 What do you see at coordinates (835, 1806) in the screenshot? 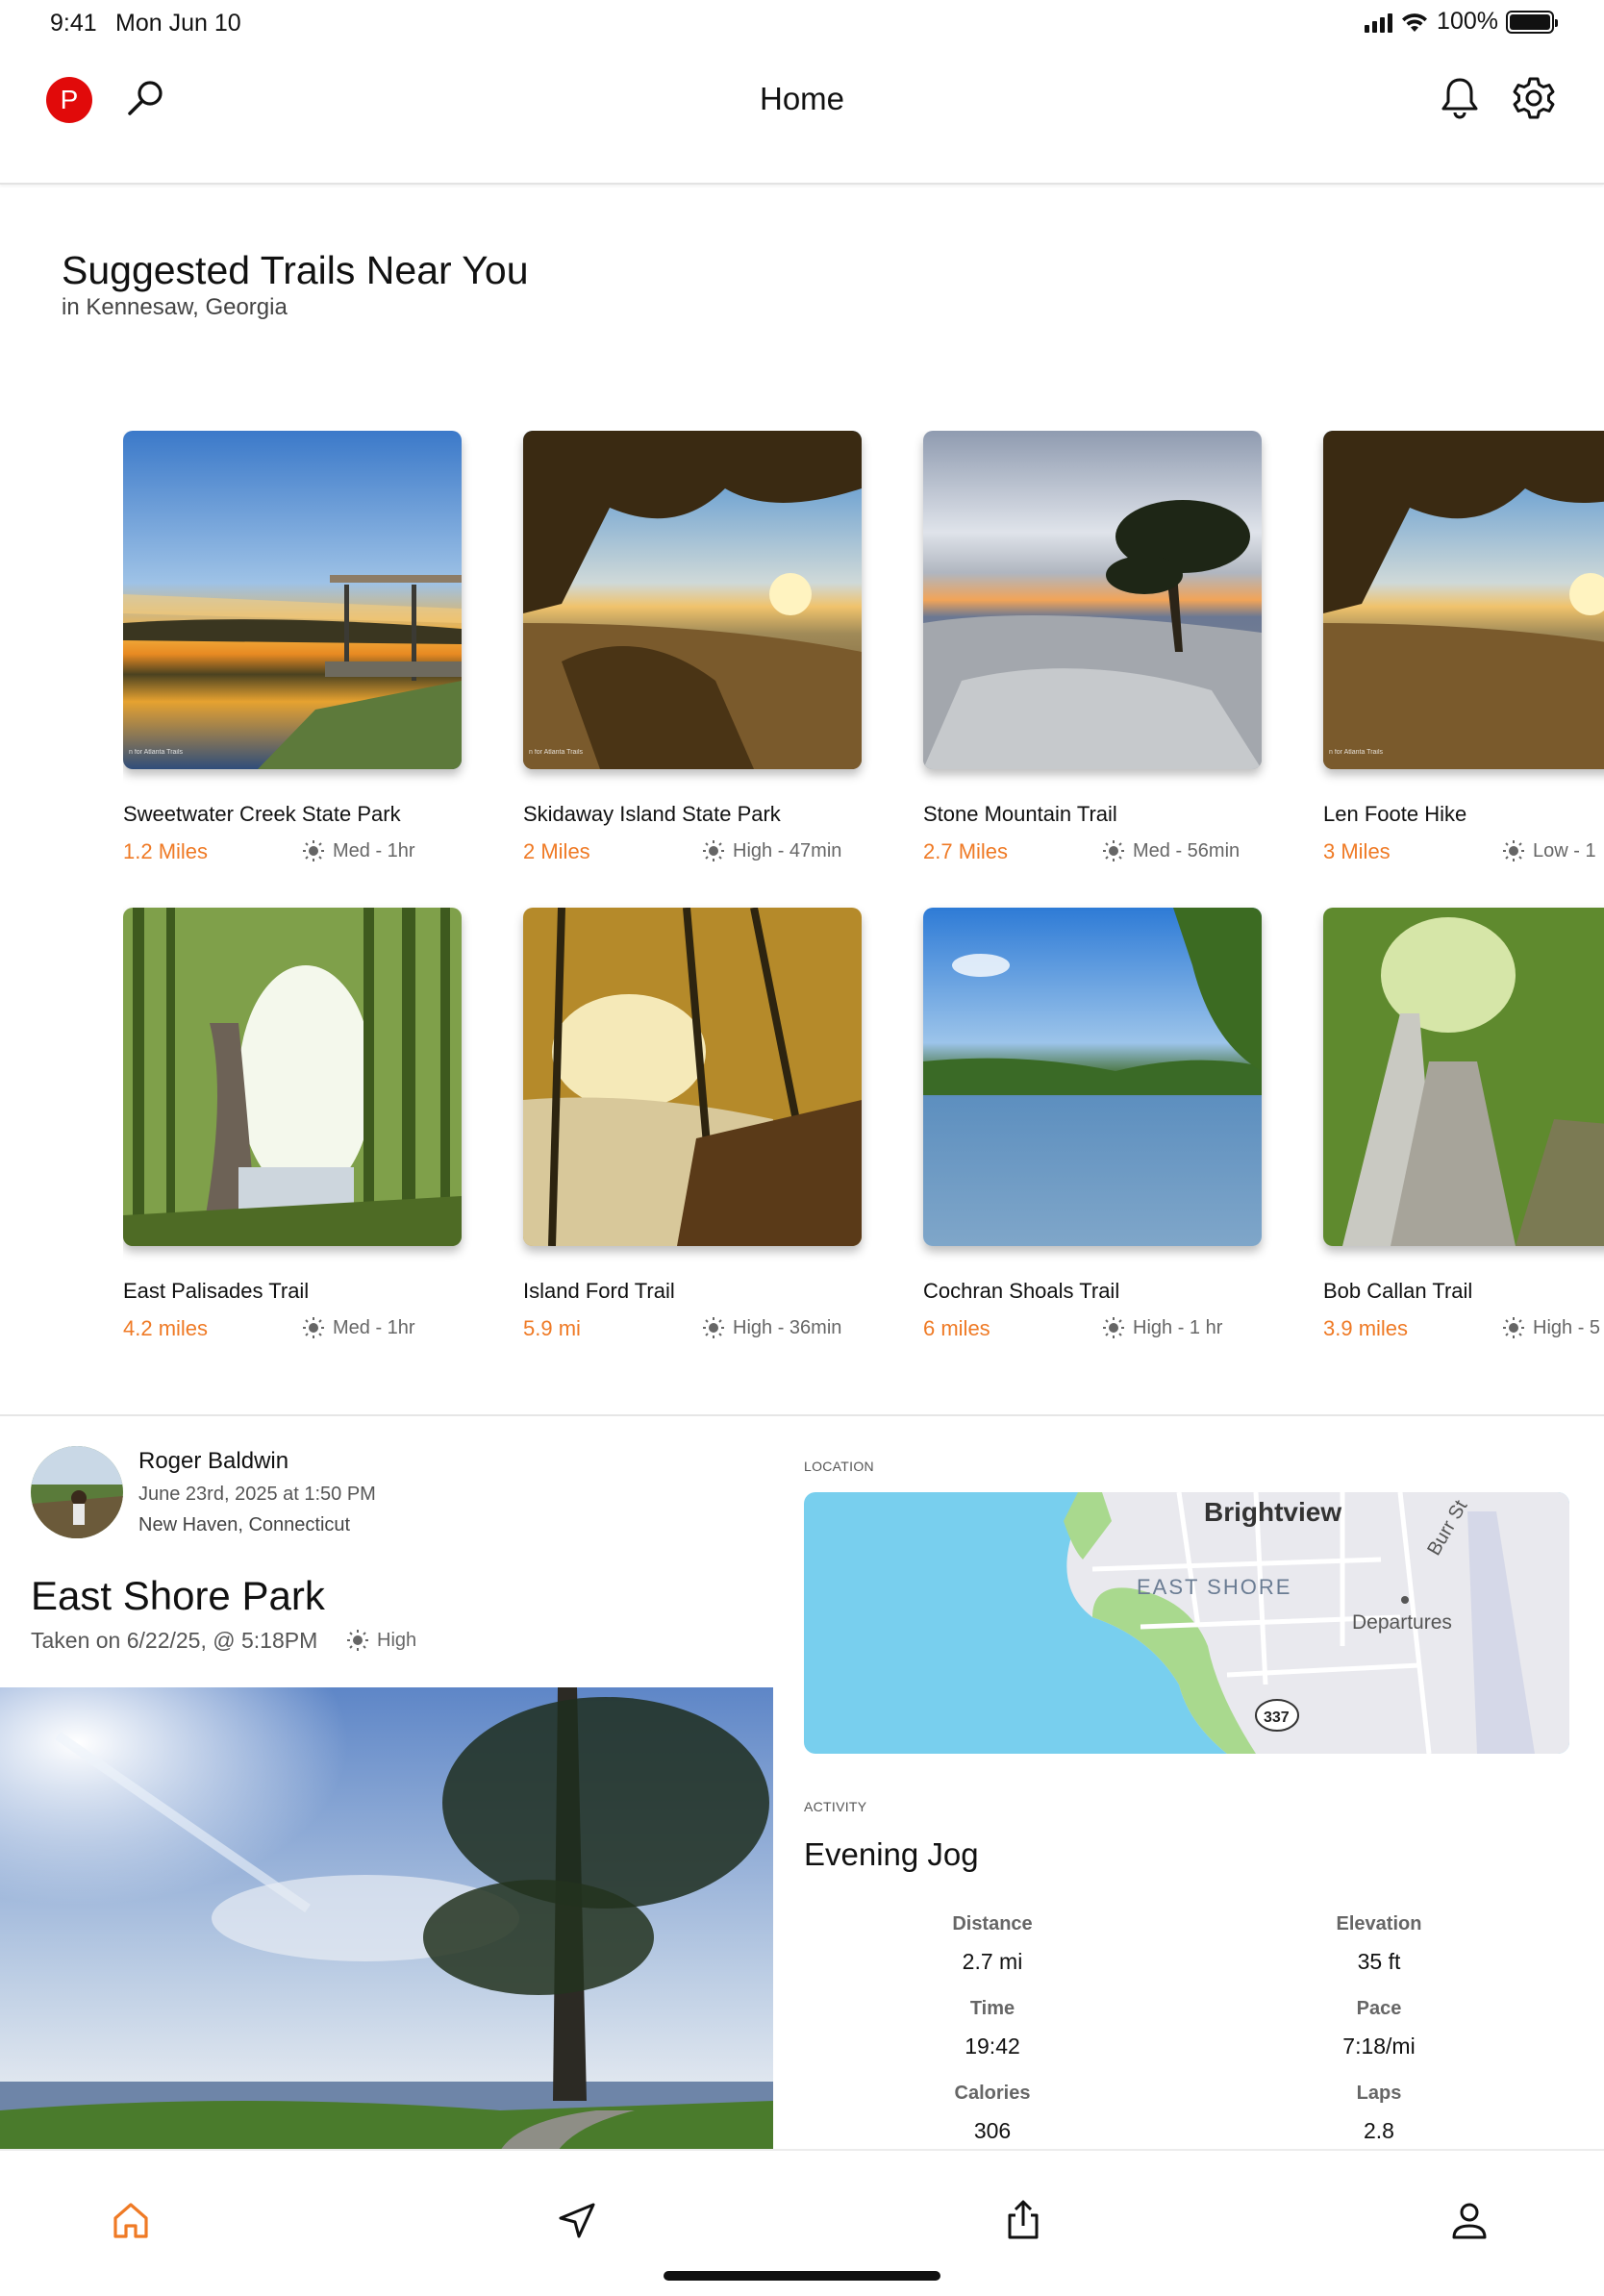
I see `activity-label: ACTIVITY` at bounding box center [835, 1806].